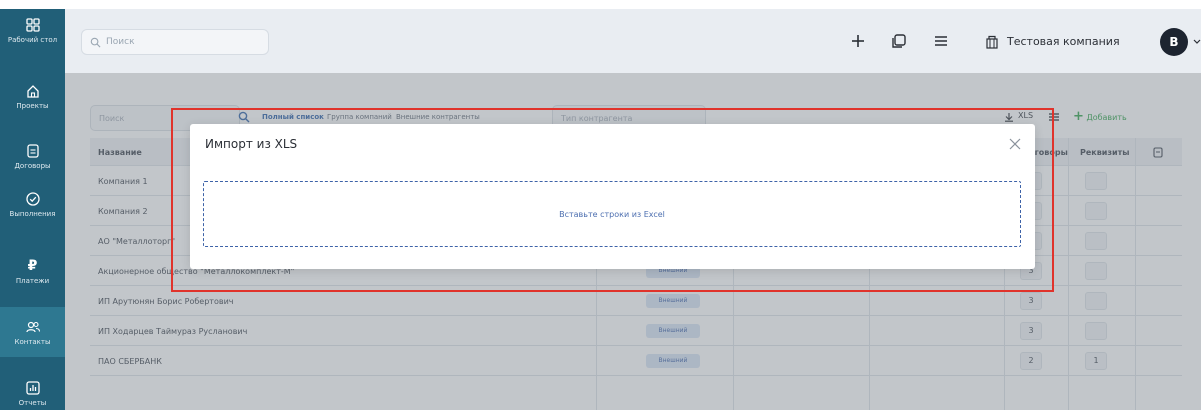 This screenshot has width=1201, height=410. Describe the element at coordinates (32, 106) in the screenshot. I see `sidebar-item-label: Проекты` at that location.